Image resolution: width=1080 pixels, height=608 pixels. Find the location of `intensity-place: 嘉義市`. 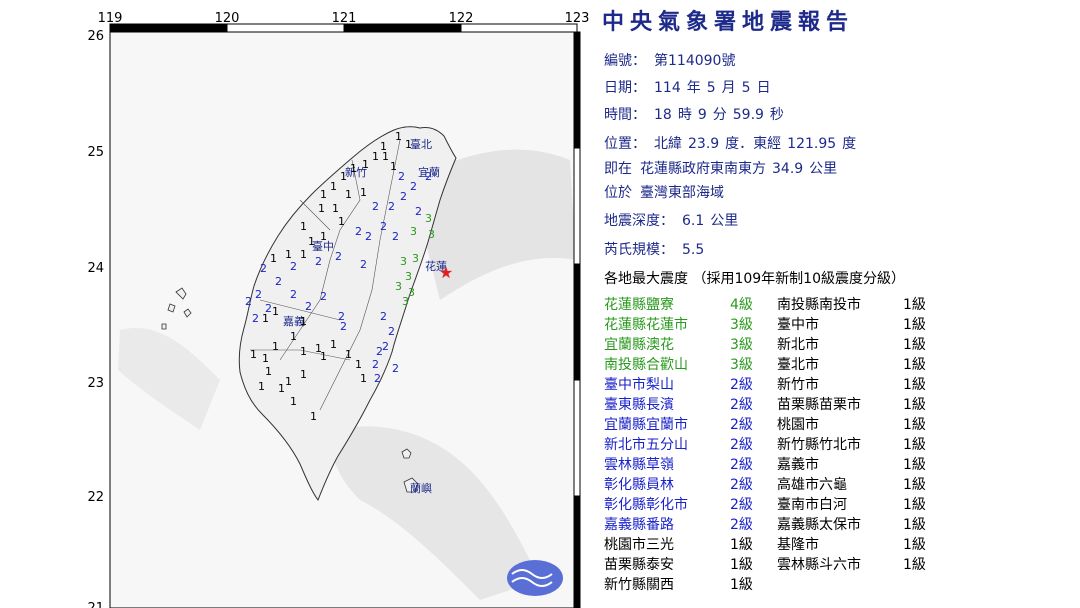

intensity-place: 嘉義市 is located at coordinates (798, 465).